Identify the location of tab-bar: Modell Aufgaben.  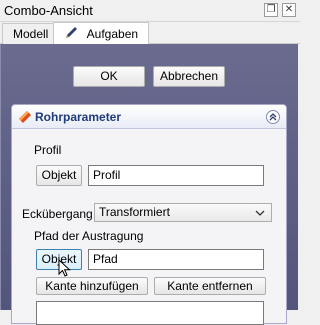
(150, 33).